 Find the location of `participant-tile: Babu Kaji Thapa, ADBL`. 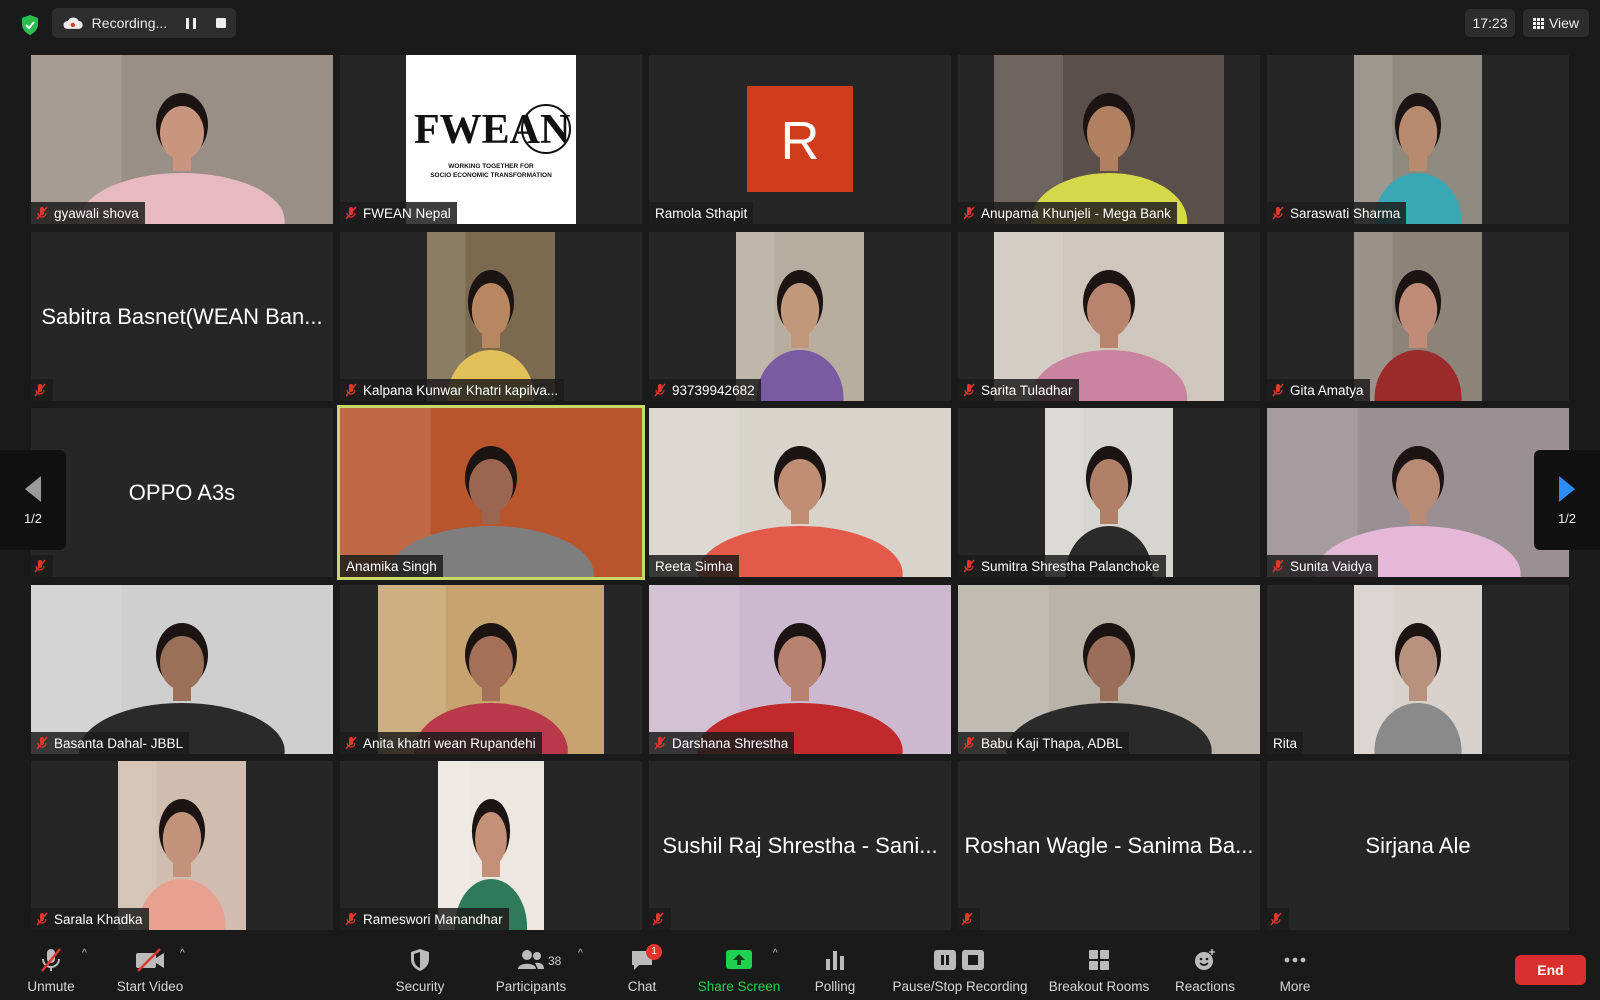

participant-tile: Babu Kaji Thapa, ADBL is located at coordinates (1109, 669).